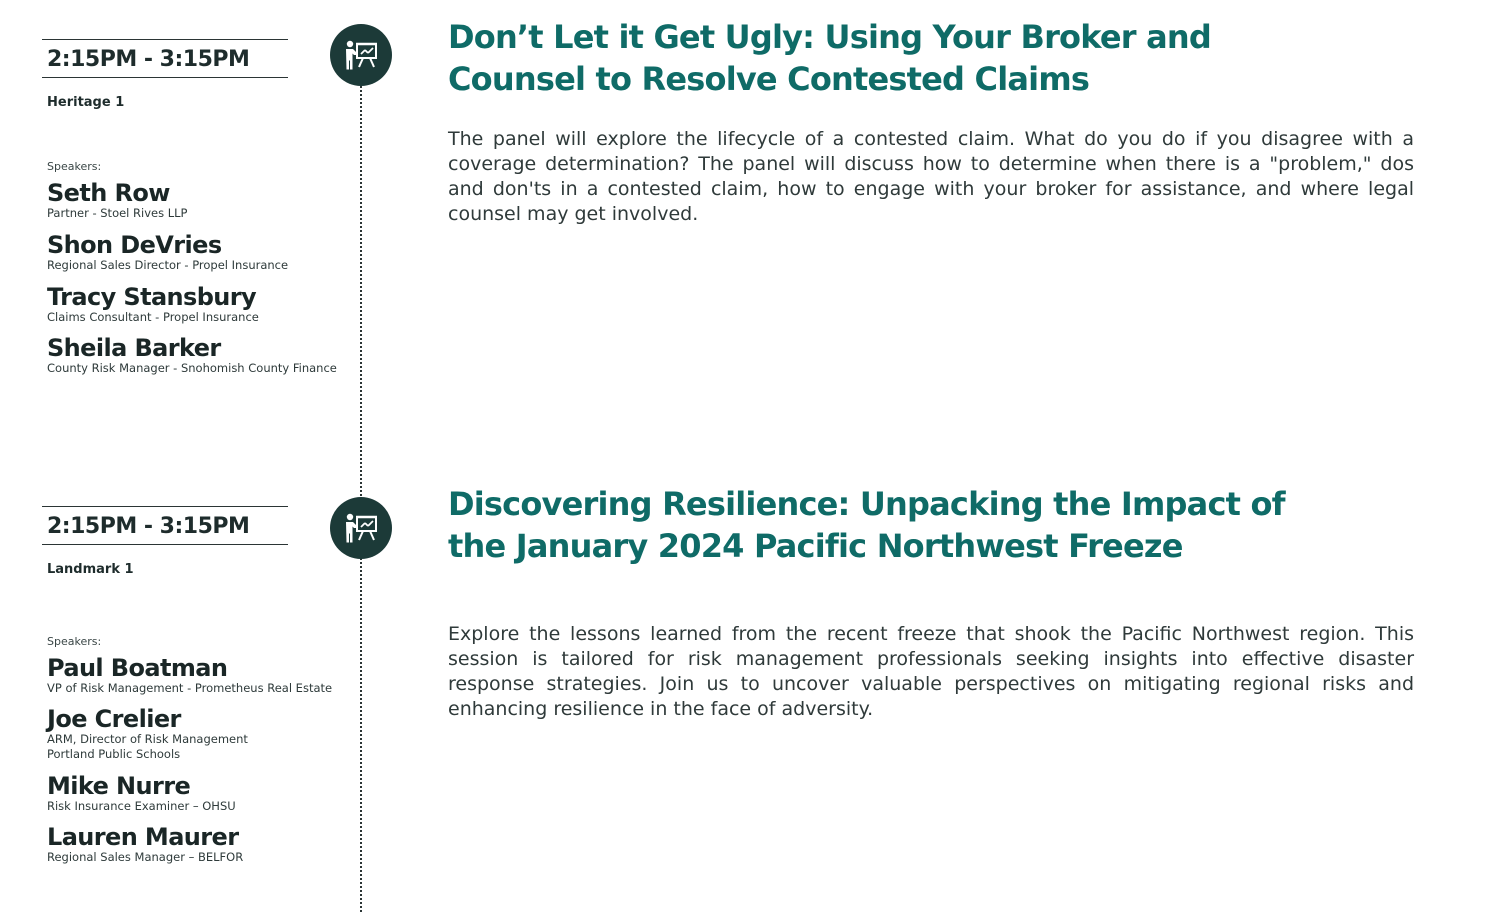  I want to click on speaker-name: Shon DeVries, so click(134, 245).